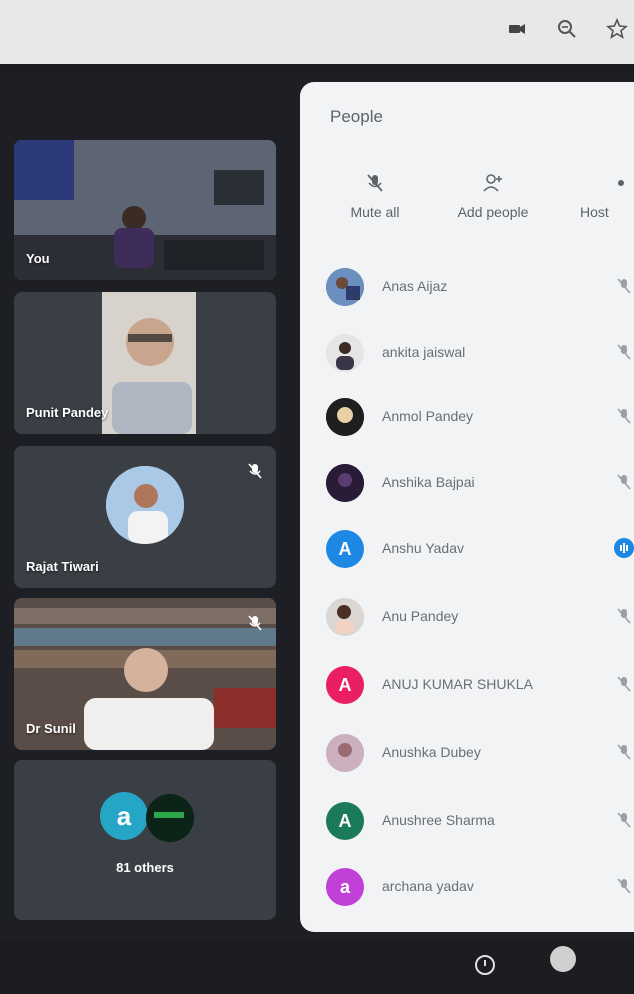 Image resolution: width=634 pixels, height=994 pixels. I want to click on tile-name: Punit Pandey, so click(67, 412).